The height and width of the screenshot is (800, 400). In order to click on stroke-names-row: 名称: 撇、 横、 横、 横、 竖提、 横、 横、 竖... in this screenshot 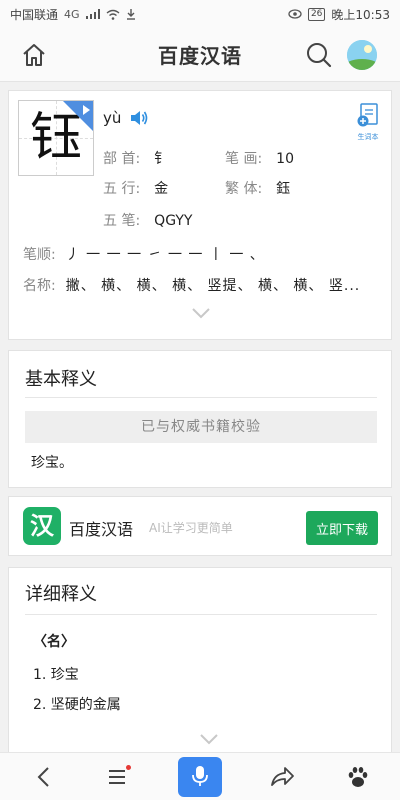, I will do `click(191, 285)`.